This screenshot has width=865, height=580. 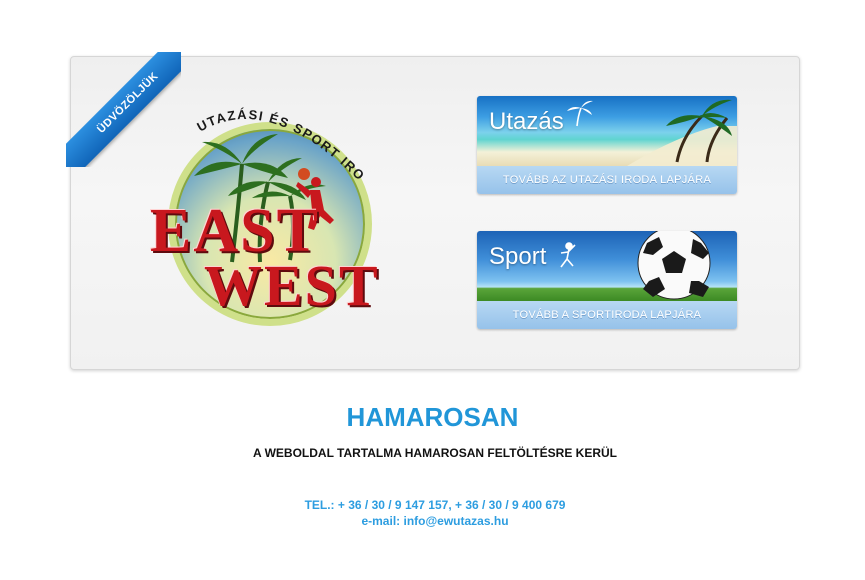 What do you see at coordinates (526, 121) in the screenshot?
I see `travel-title: Utazás` at bounding box center [526, 121].